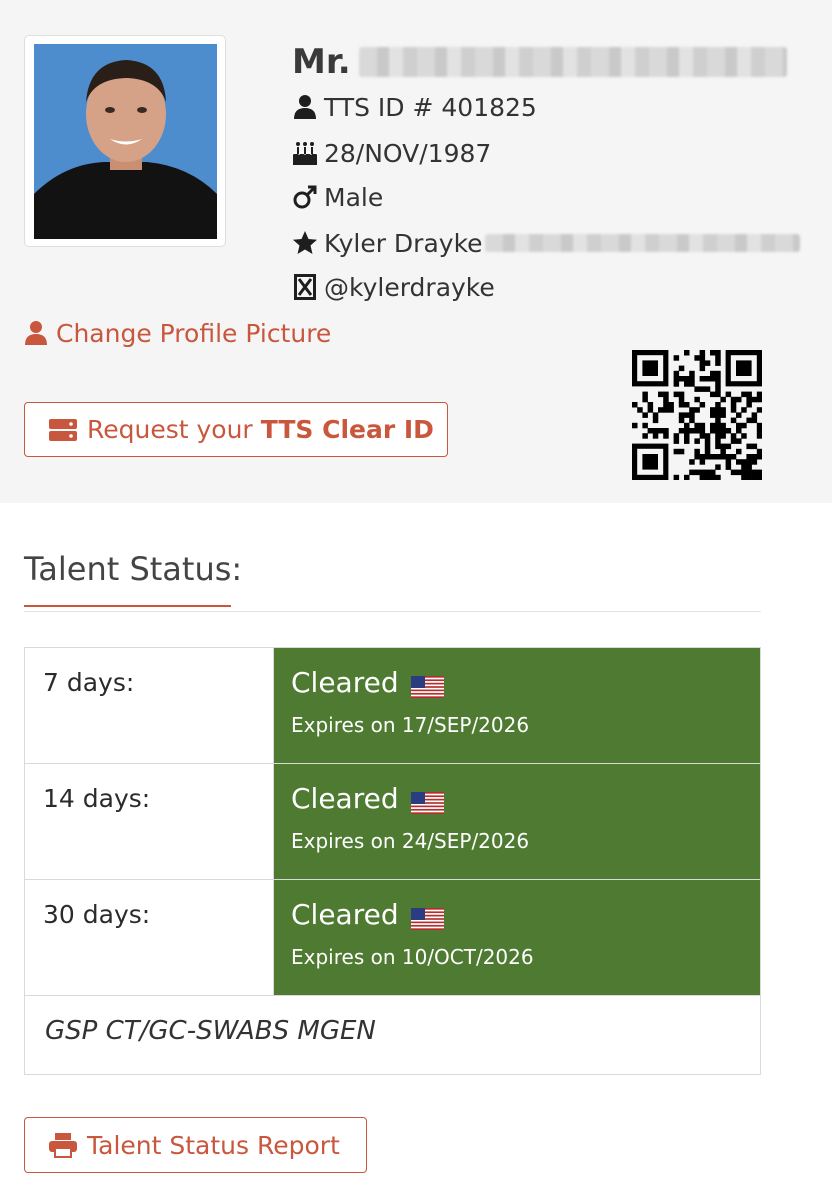 This screenshot has height=1200, width=832. I want to click on request-clear-id-button: Request your TTS Clear ID, so click(236, 429).